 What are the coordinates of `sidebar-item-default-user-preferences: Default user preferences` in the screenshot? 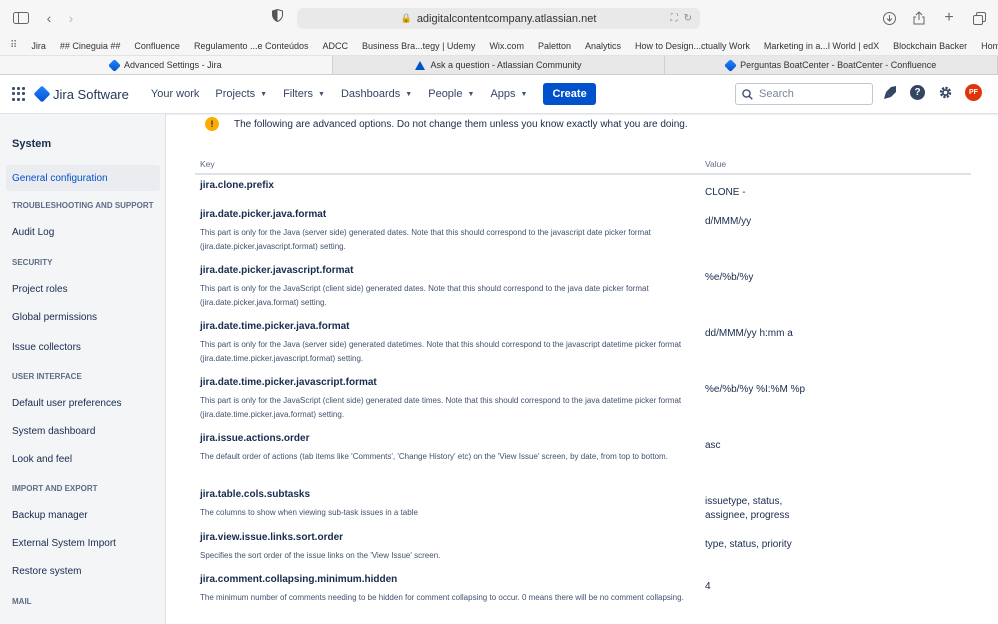 It's located at (83, 403).